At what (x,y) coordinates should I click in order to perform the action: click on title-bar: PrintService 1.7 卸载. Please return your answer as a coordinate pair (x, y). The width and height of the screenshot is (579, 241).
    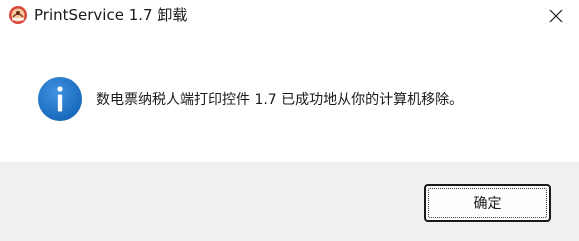
    Looking at the image, I should click on (289, 16).